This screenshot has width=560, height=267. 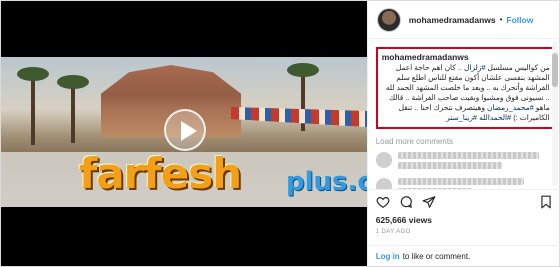 I want to click on comments-scrollbar, so click(x=554, y=114).